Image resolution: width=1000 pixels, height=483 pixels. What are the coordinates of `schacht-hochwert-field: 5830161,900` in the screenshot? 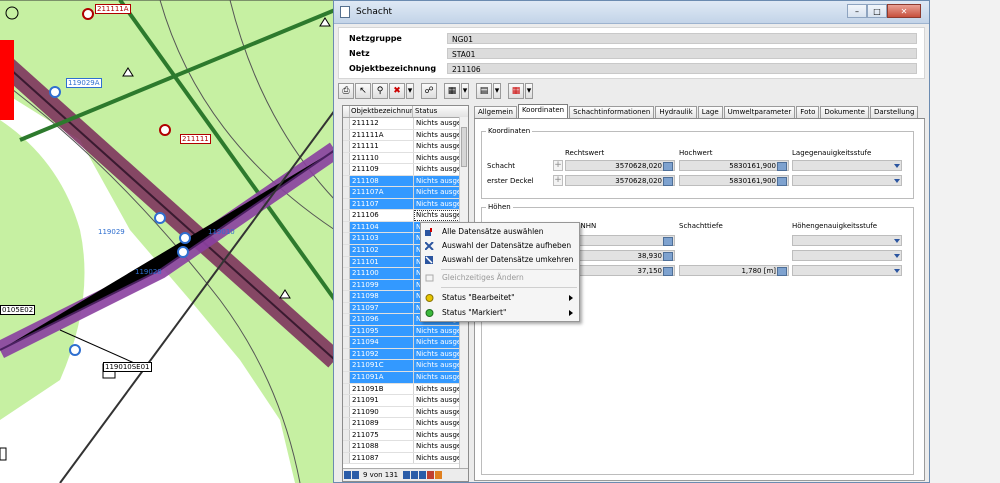 It's located at (734, 165).